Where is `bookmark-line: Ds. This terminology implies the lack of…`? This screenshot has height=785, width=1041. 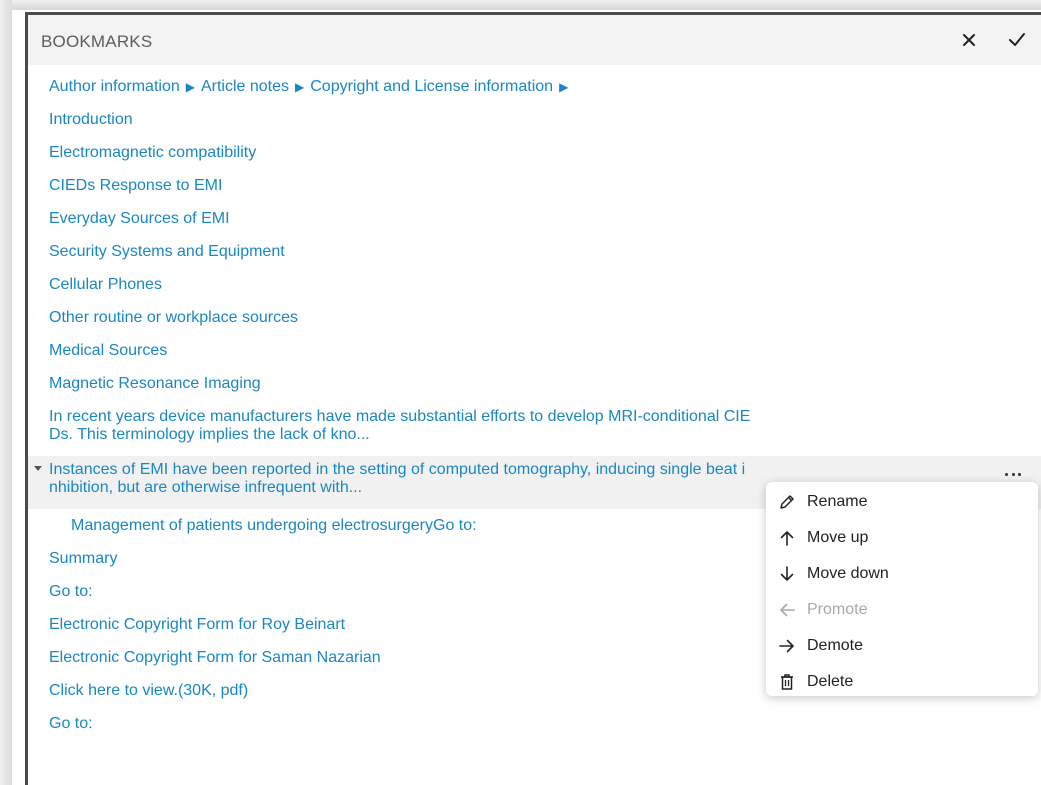
bookmark-line: Ds. This terminology implies the lack of… is located at coordinates (209, 434).